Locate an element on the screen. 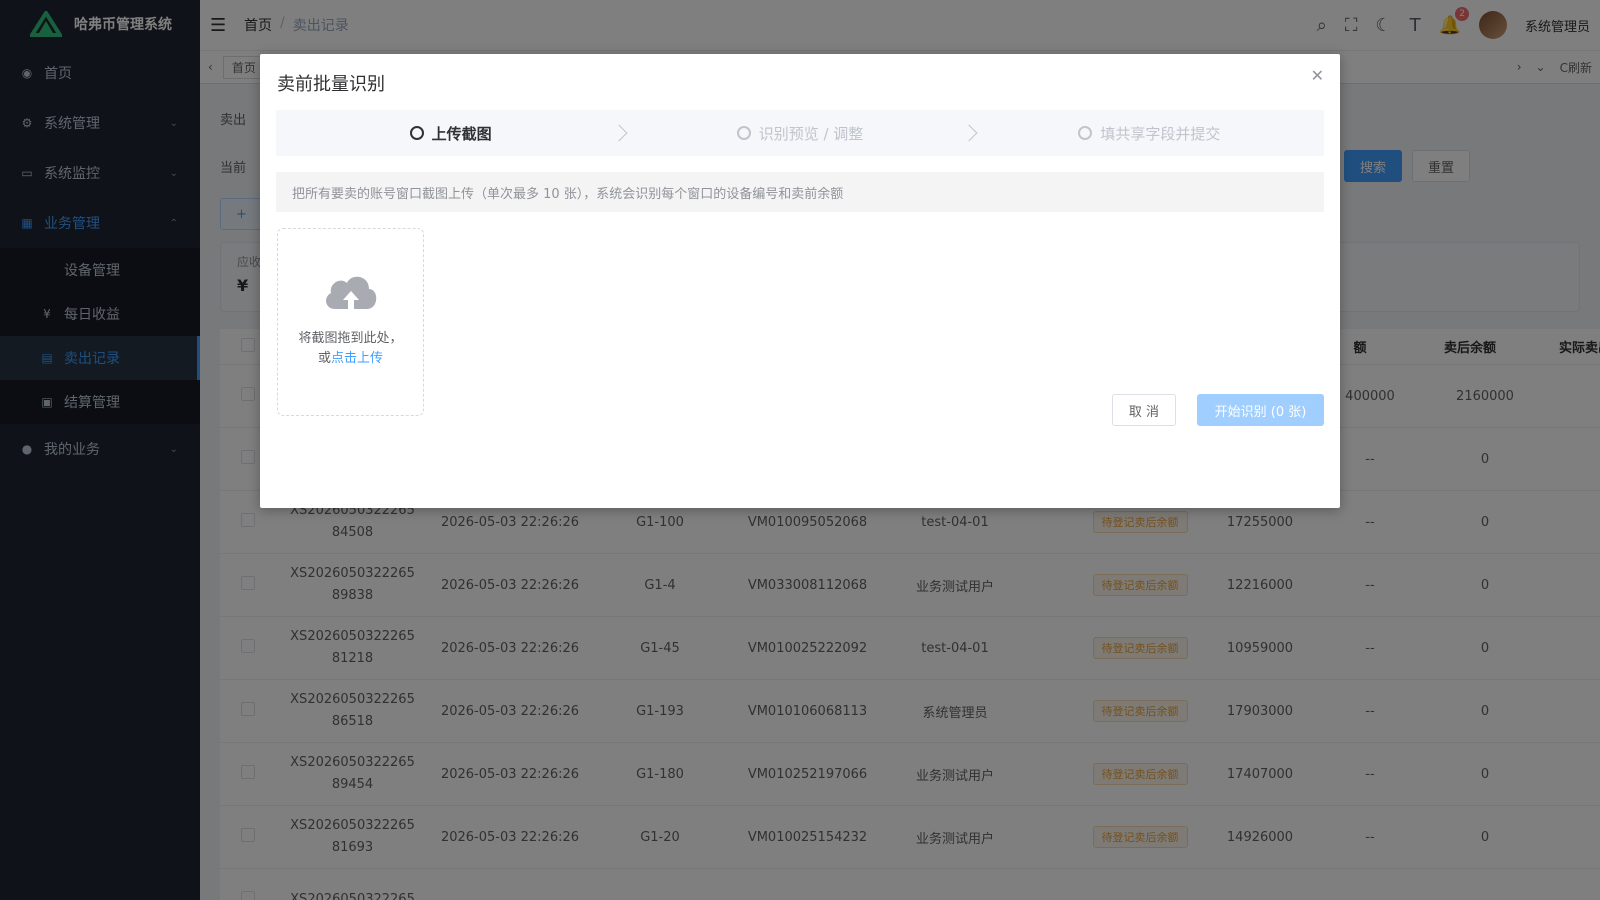 This screenshot has height=900, width=1600. step-preview: 识别预览 / 调整 is located at coordinates (801, 133).